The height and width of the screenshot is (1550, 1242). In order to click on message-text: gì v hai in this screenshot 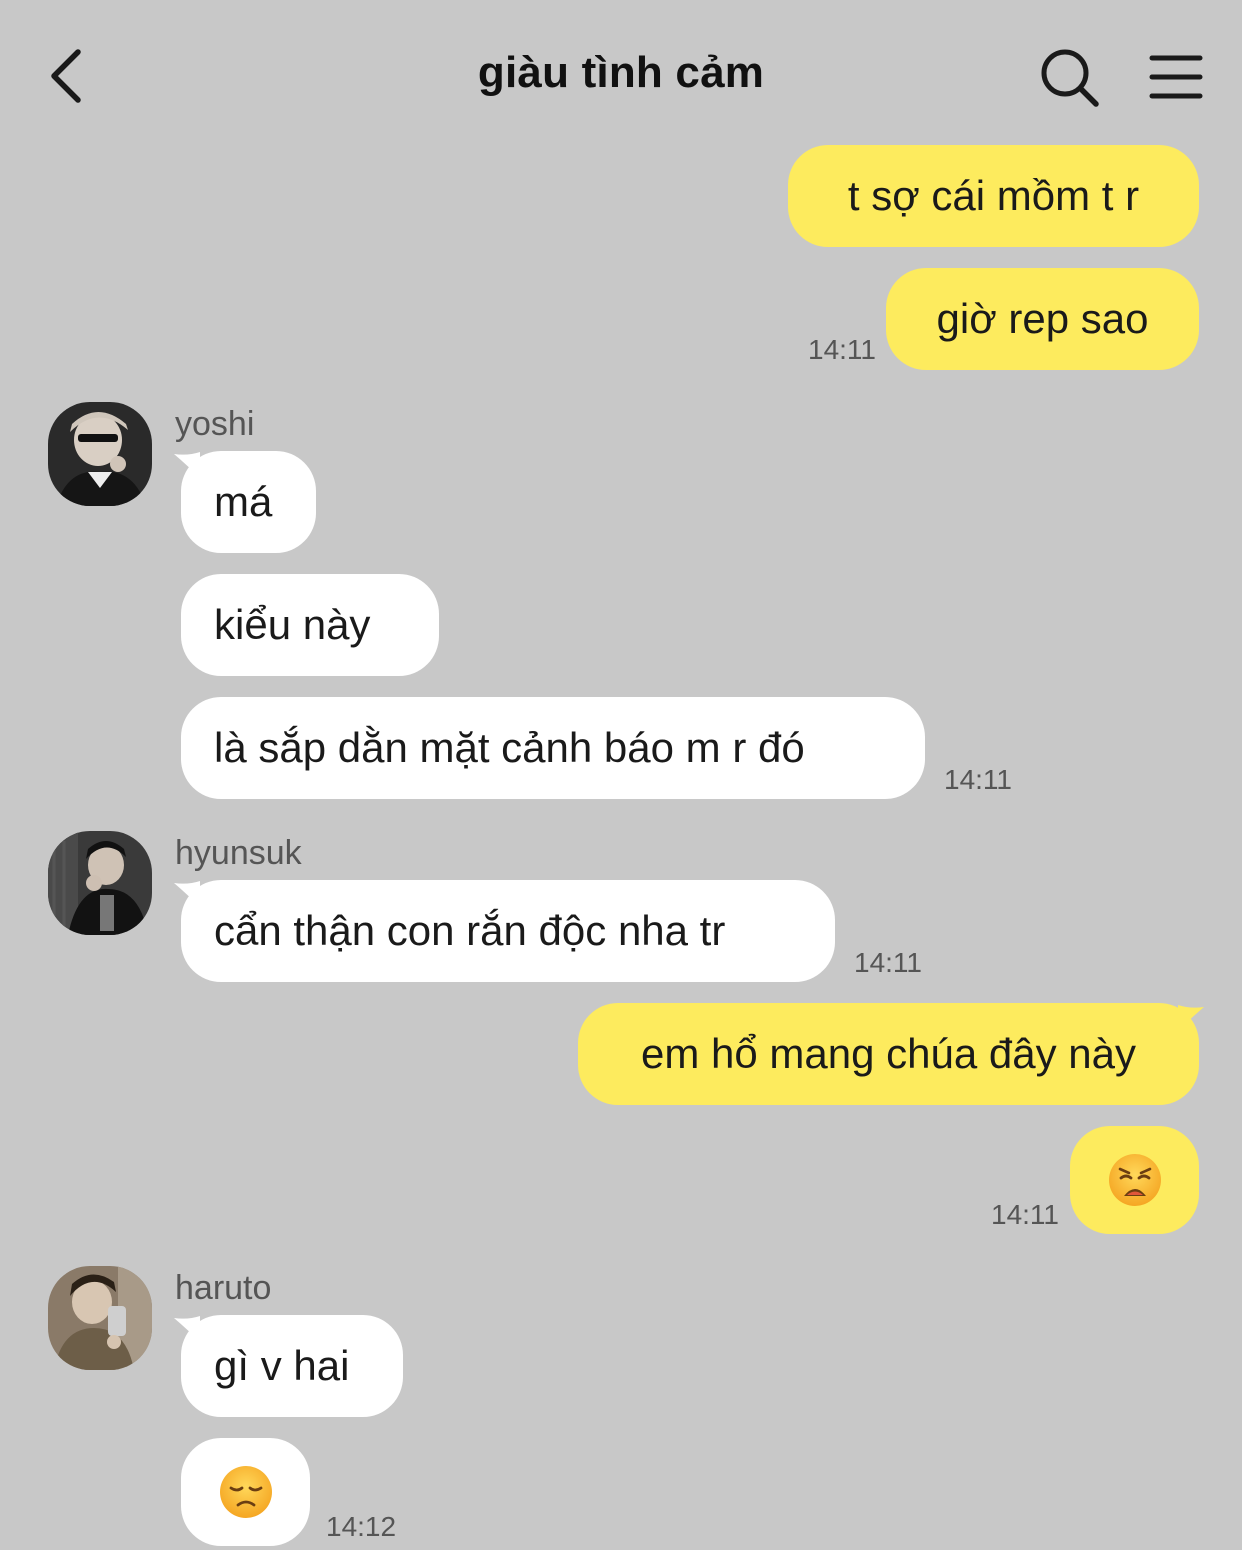, I will do `click(282, 1365)`.